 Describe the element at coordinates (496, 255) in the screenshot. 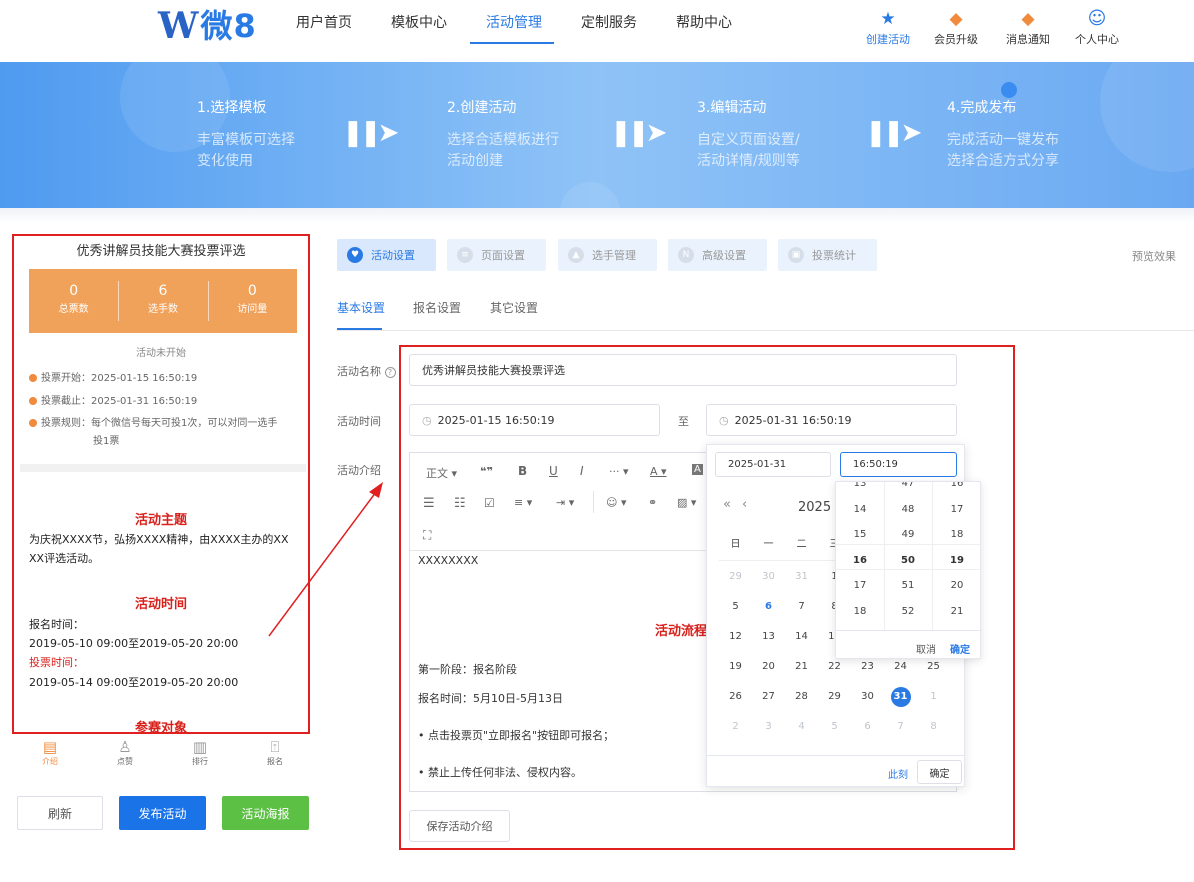

I see `tab-page-settings: ≡ 页面设置` at that location.